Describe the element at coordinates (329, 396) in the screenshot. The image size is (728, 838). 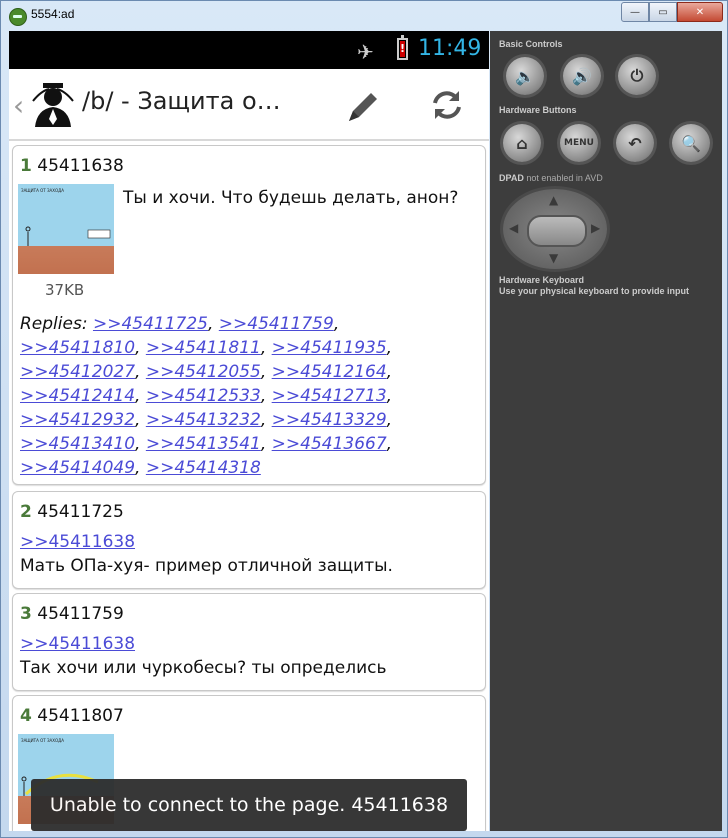
I see `reply-link: >>45412713` at that location.